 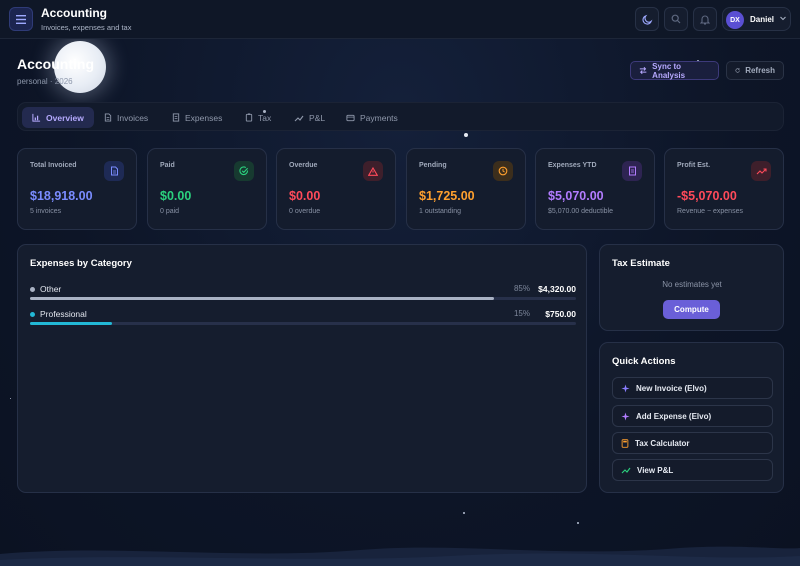 What do you see at coordinates (36, 117) in the screenshot?
I see `bar-chart-icon` at bounding box center [36, 117].